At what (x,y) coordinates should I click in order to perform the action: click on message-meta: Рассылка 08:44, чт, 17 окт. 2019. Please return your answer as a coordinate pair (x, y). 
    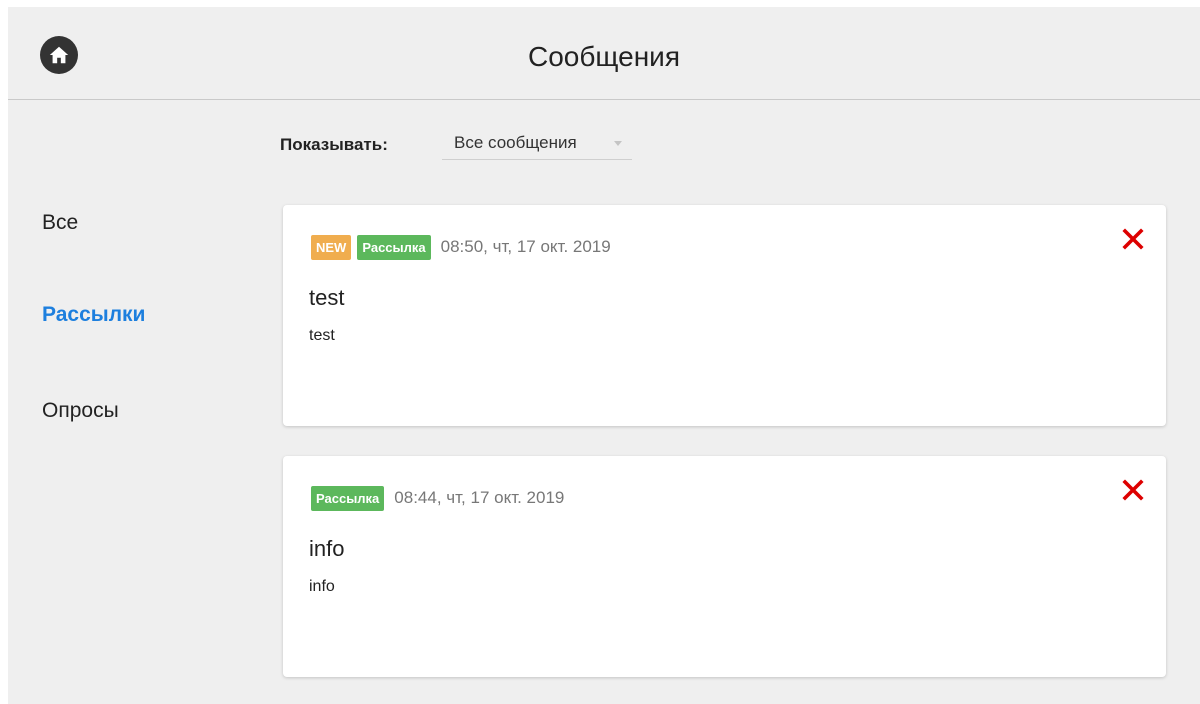
    Looking at the image, I should click on (437, 498).